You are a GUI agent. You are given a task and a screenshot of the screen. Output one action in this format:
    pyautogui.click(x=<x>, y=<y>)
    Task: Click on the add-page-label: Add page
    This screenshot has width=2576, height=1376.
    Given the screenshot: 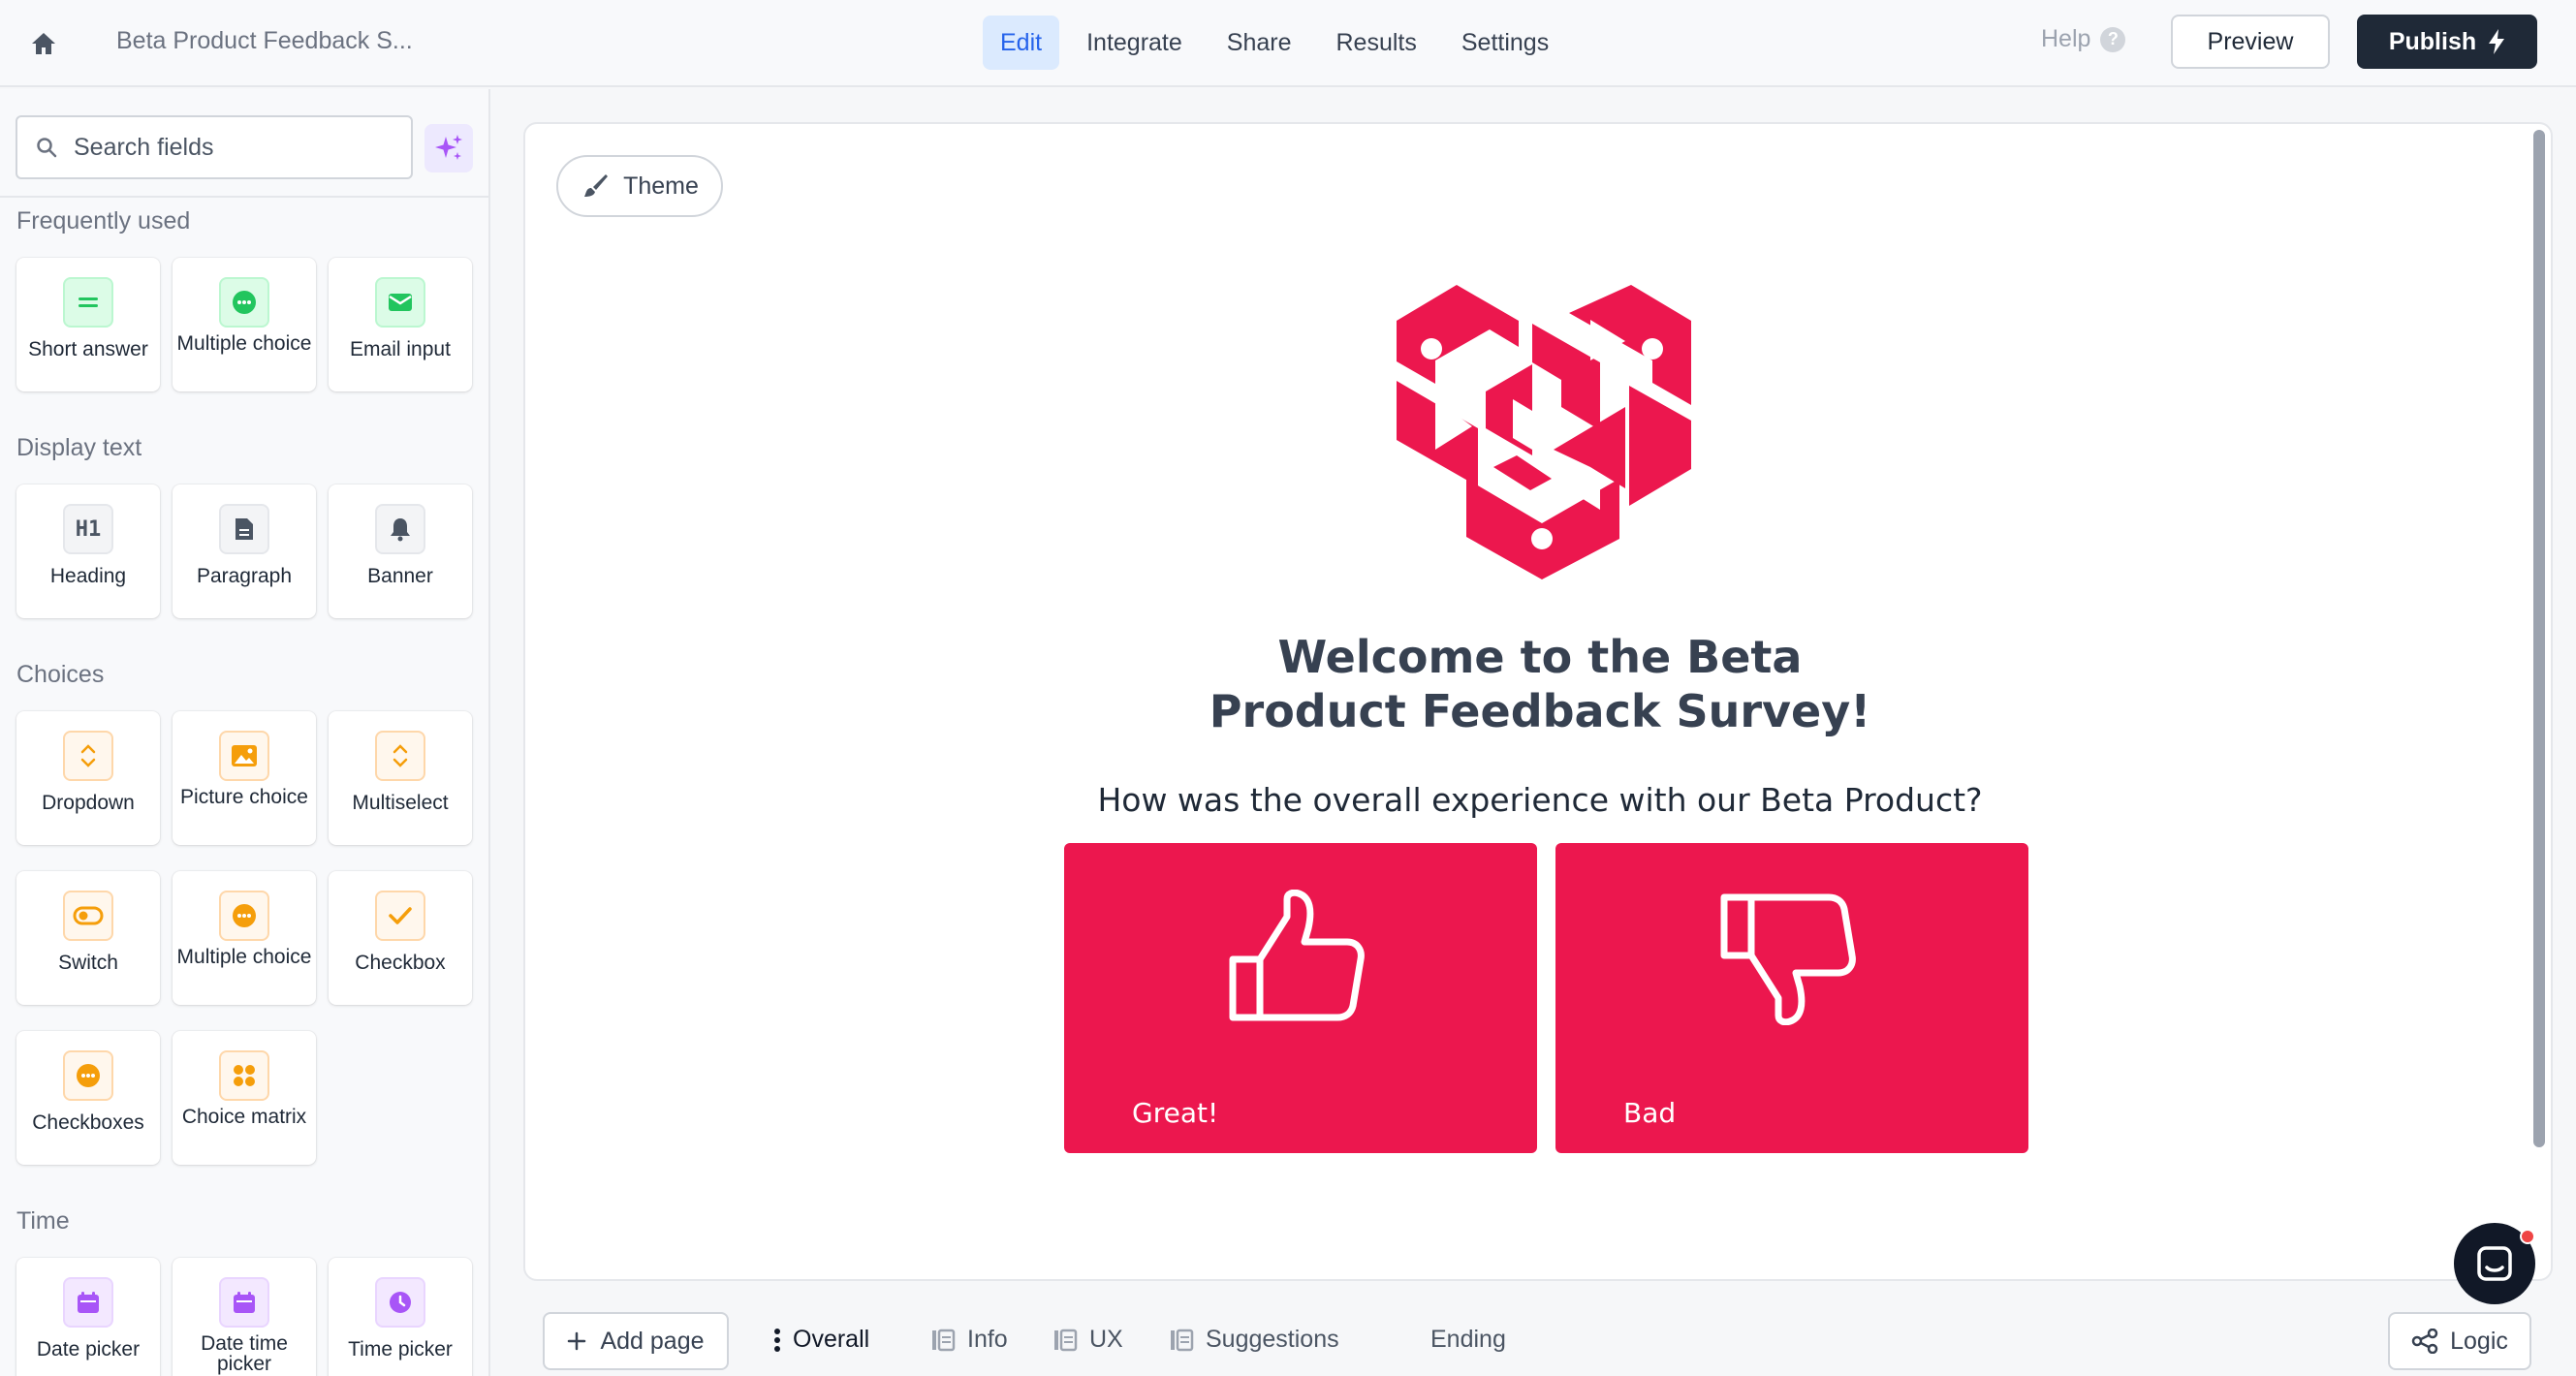 What is the action you would take?
    pyautogui.click(x=652, y=1341)
    